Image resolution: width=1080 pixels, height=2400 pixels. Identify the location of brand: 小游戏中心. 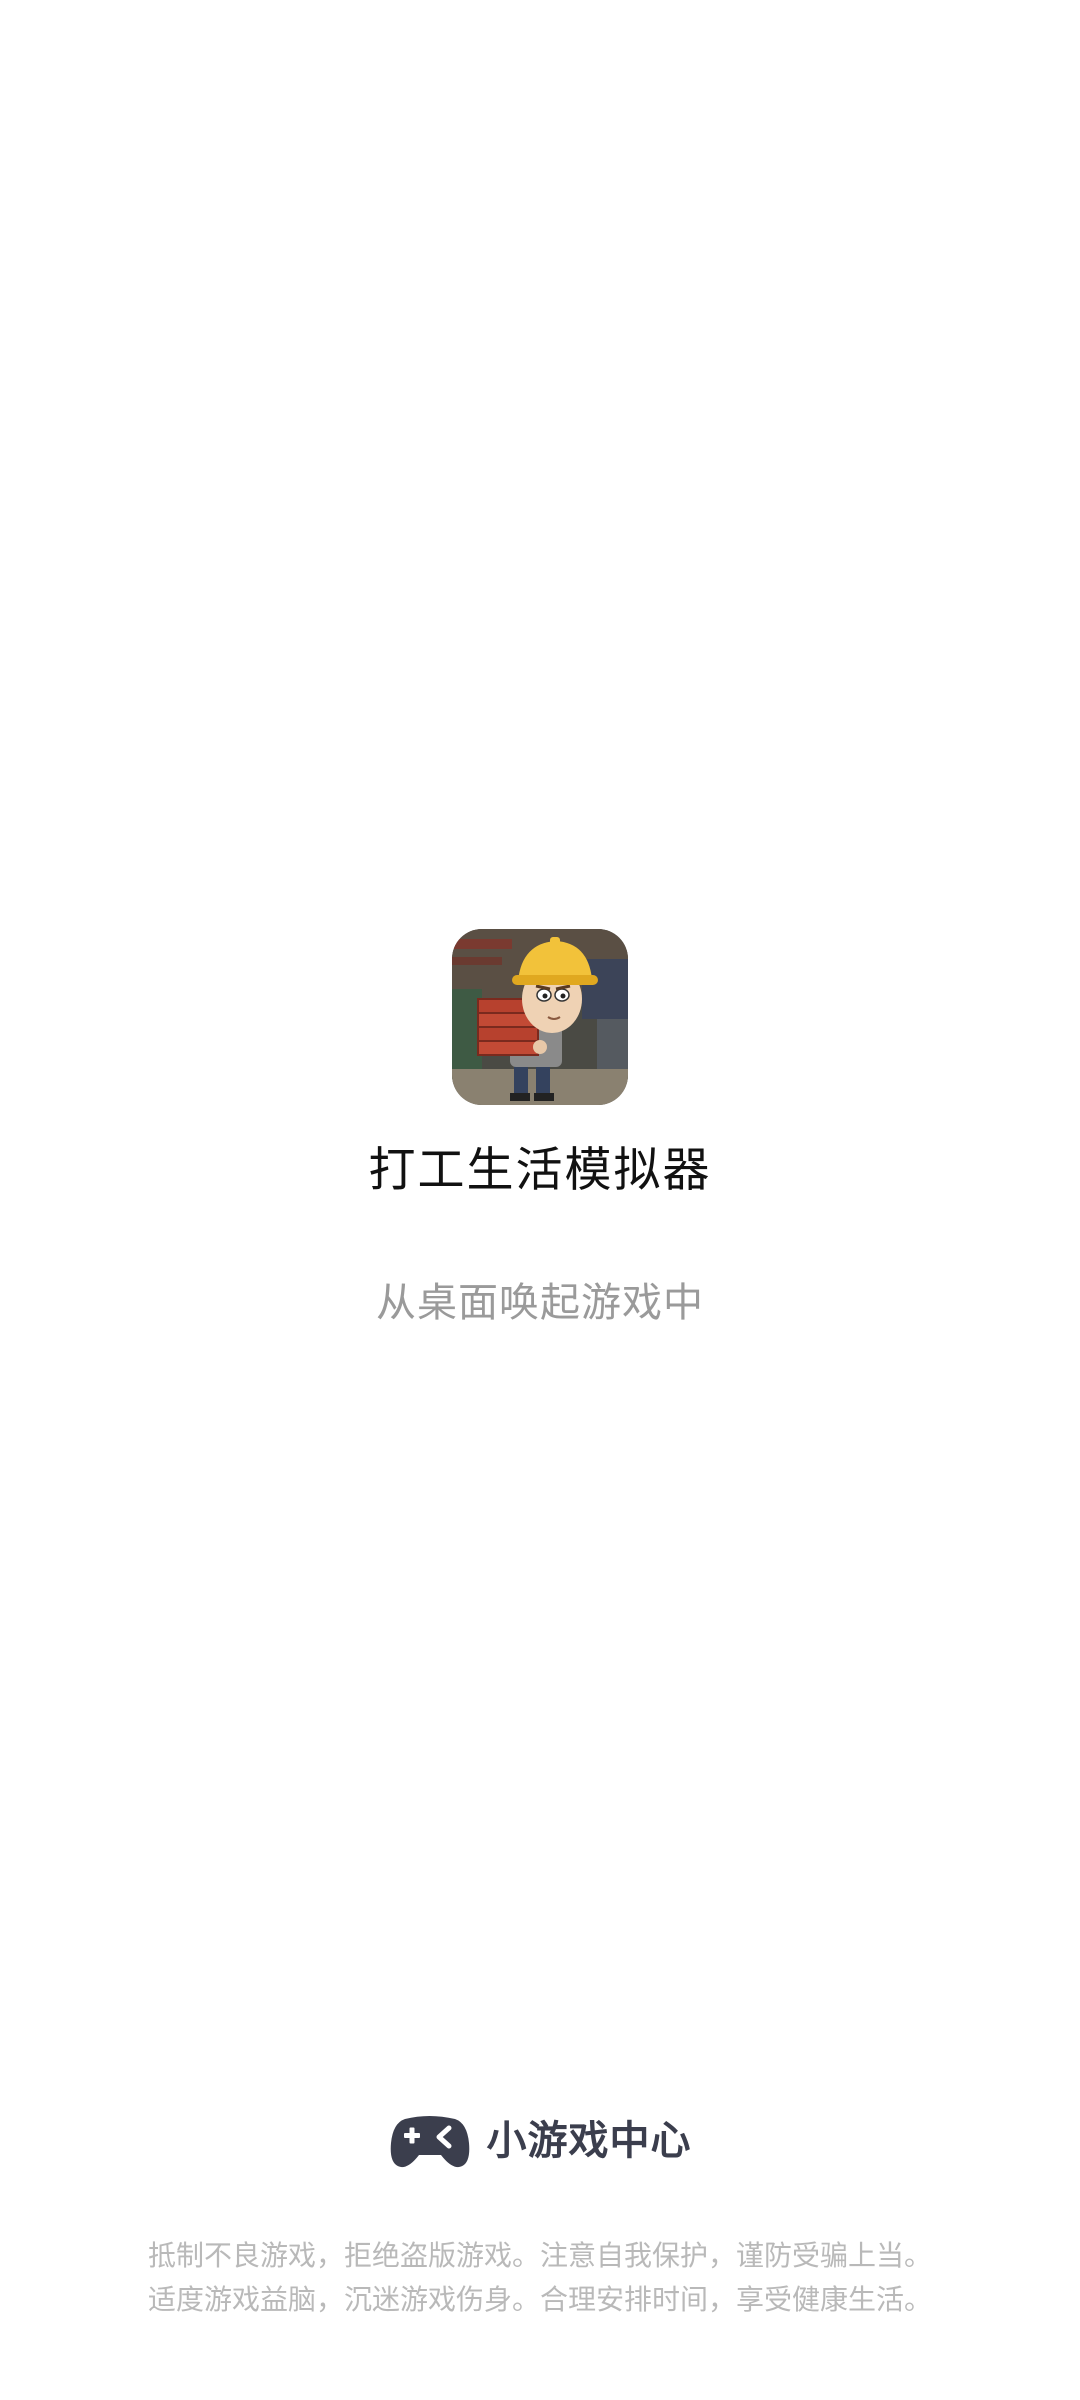
(540, 2141).